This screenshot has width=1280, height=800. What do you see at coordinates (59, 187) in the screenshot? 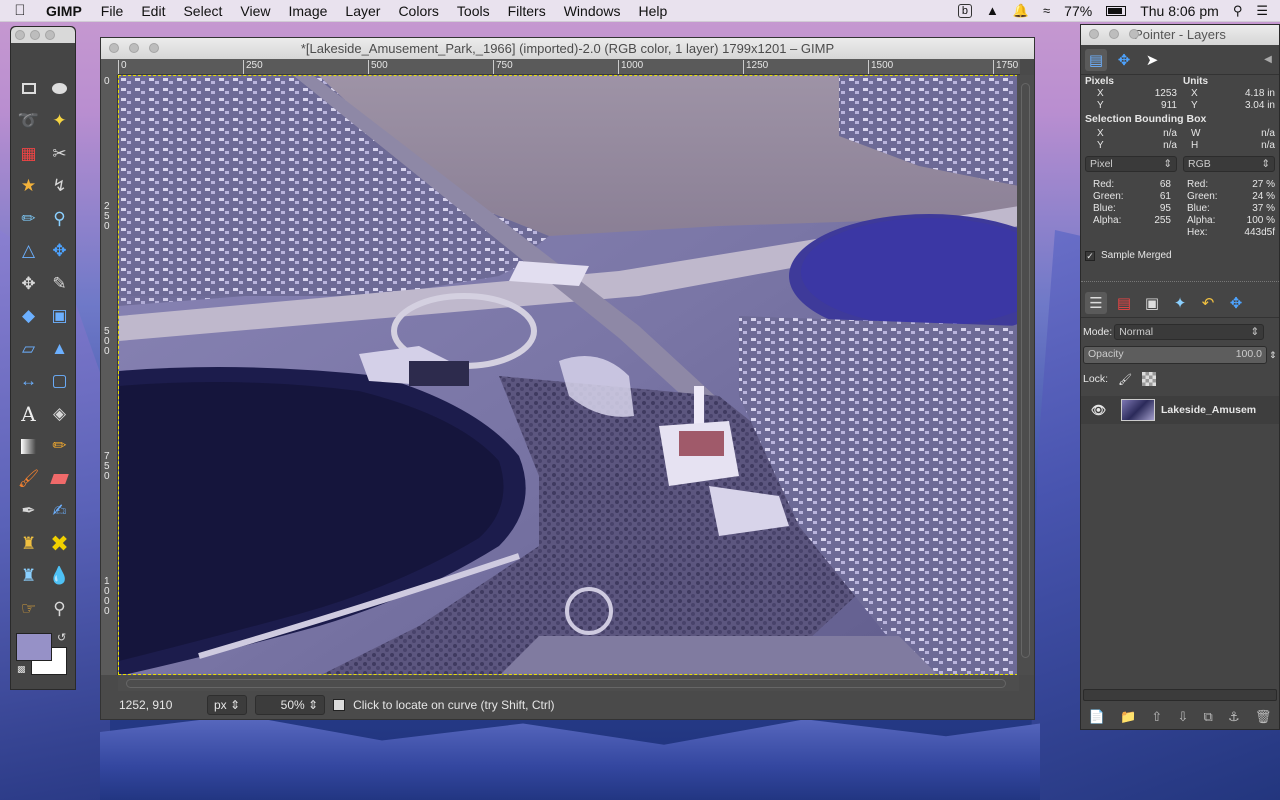
I see `paths-tool-icon: ↯` at bounding box center [59, 187].